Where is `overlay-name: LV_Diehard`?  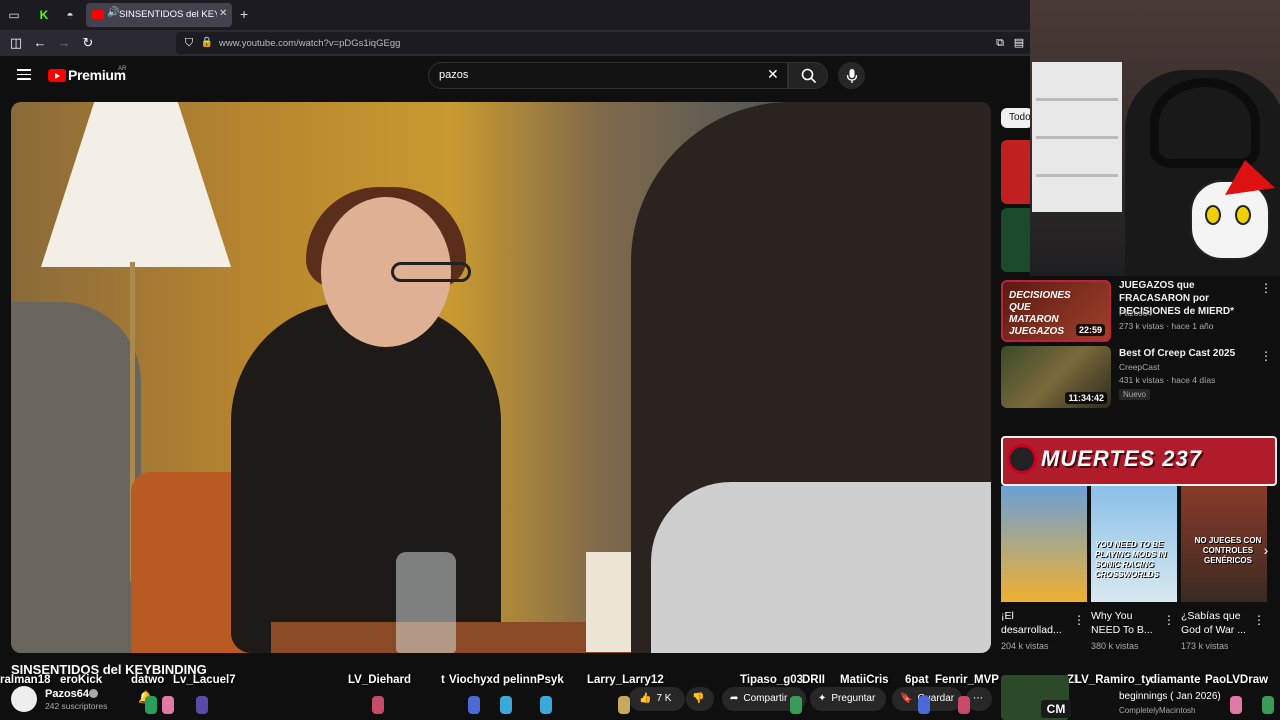
overlay-name: LV_Diehard is located at coordinates (380, 680).